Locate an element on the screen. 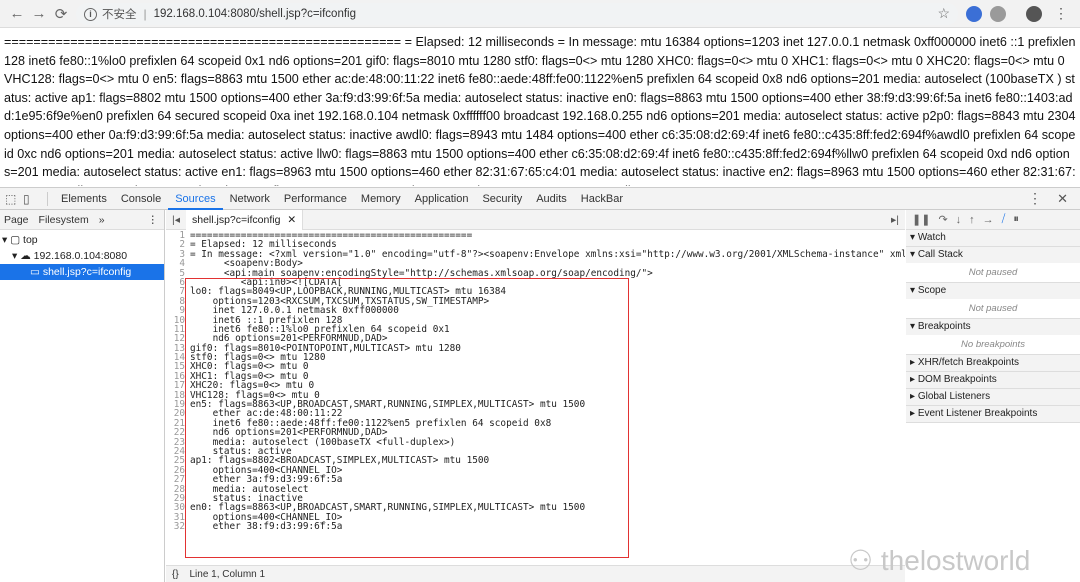 Image resolution: width=1080 pixels, height=582 pixels. section-header: ▸ DOM Breakpoints is located at coordinates (993, 380).